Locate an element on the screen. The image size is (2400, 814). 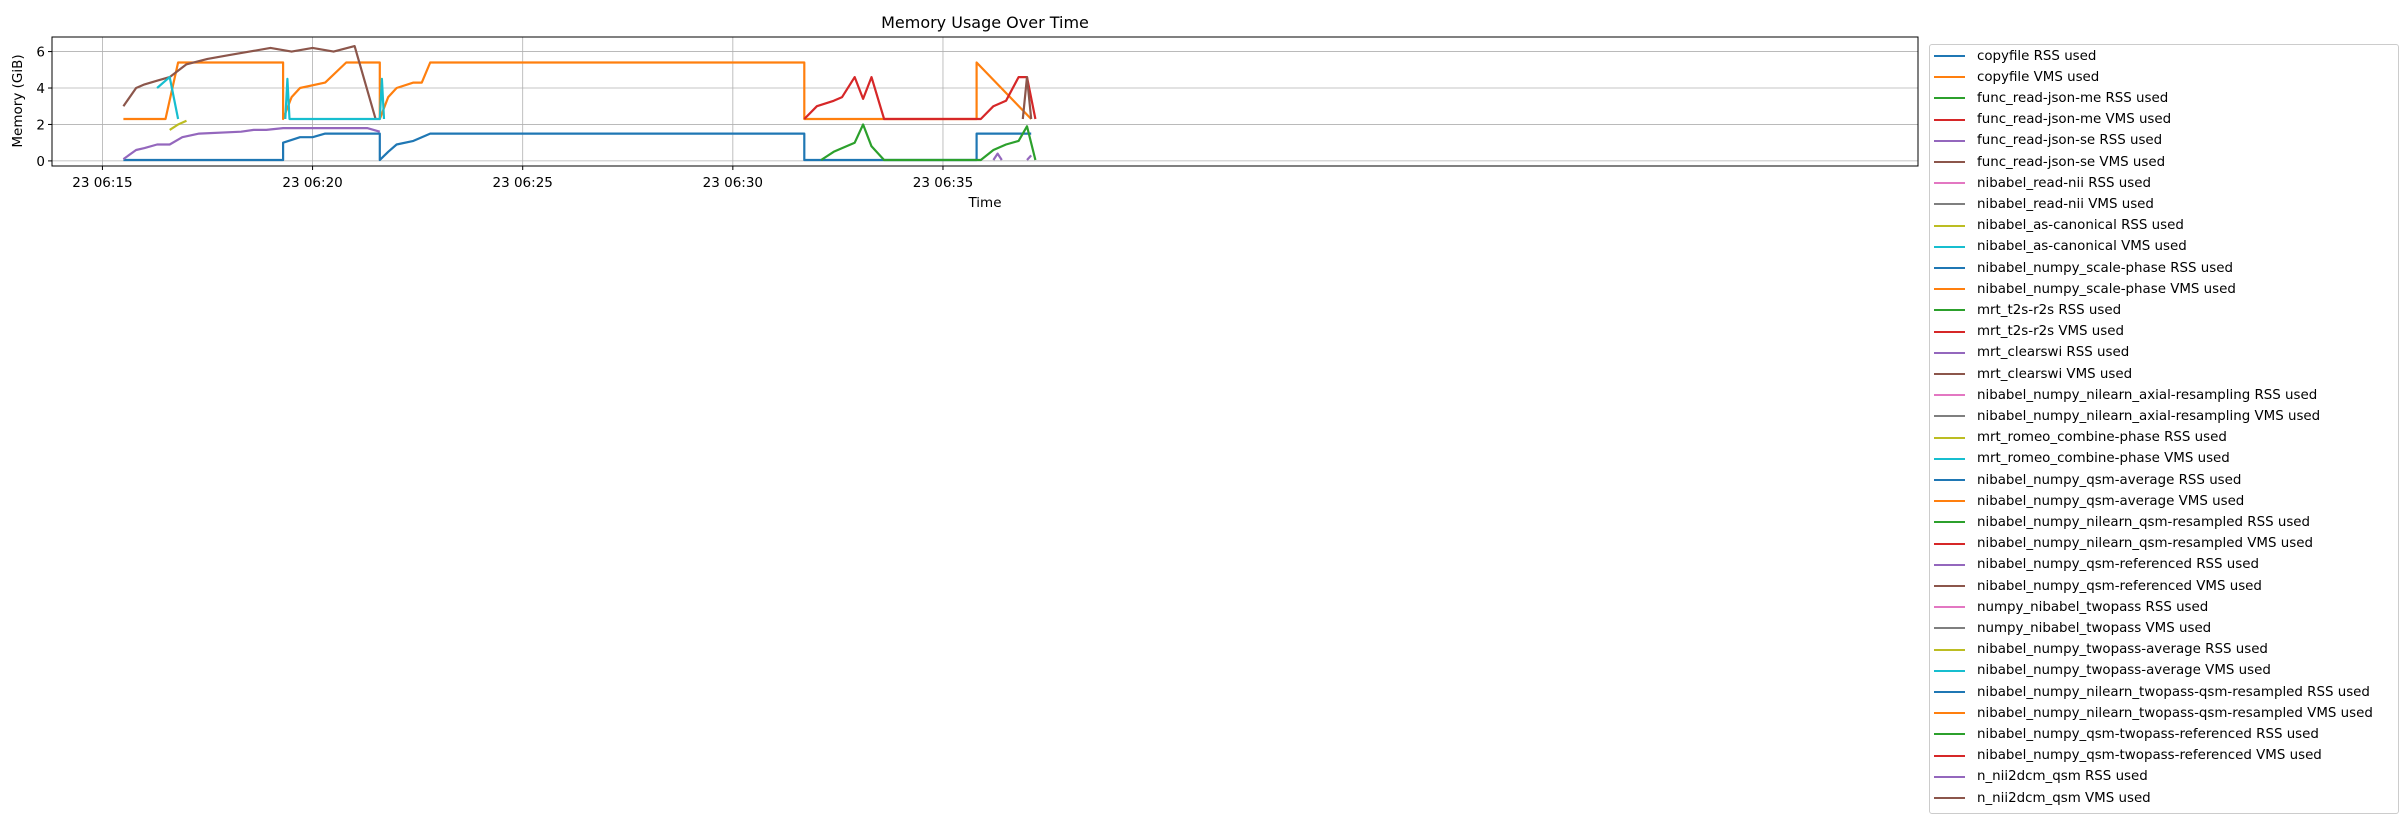
legend-label: numpy_nibabel_twopass RSS used is located at coordinates (2093, 607).